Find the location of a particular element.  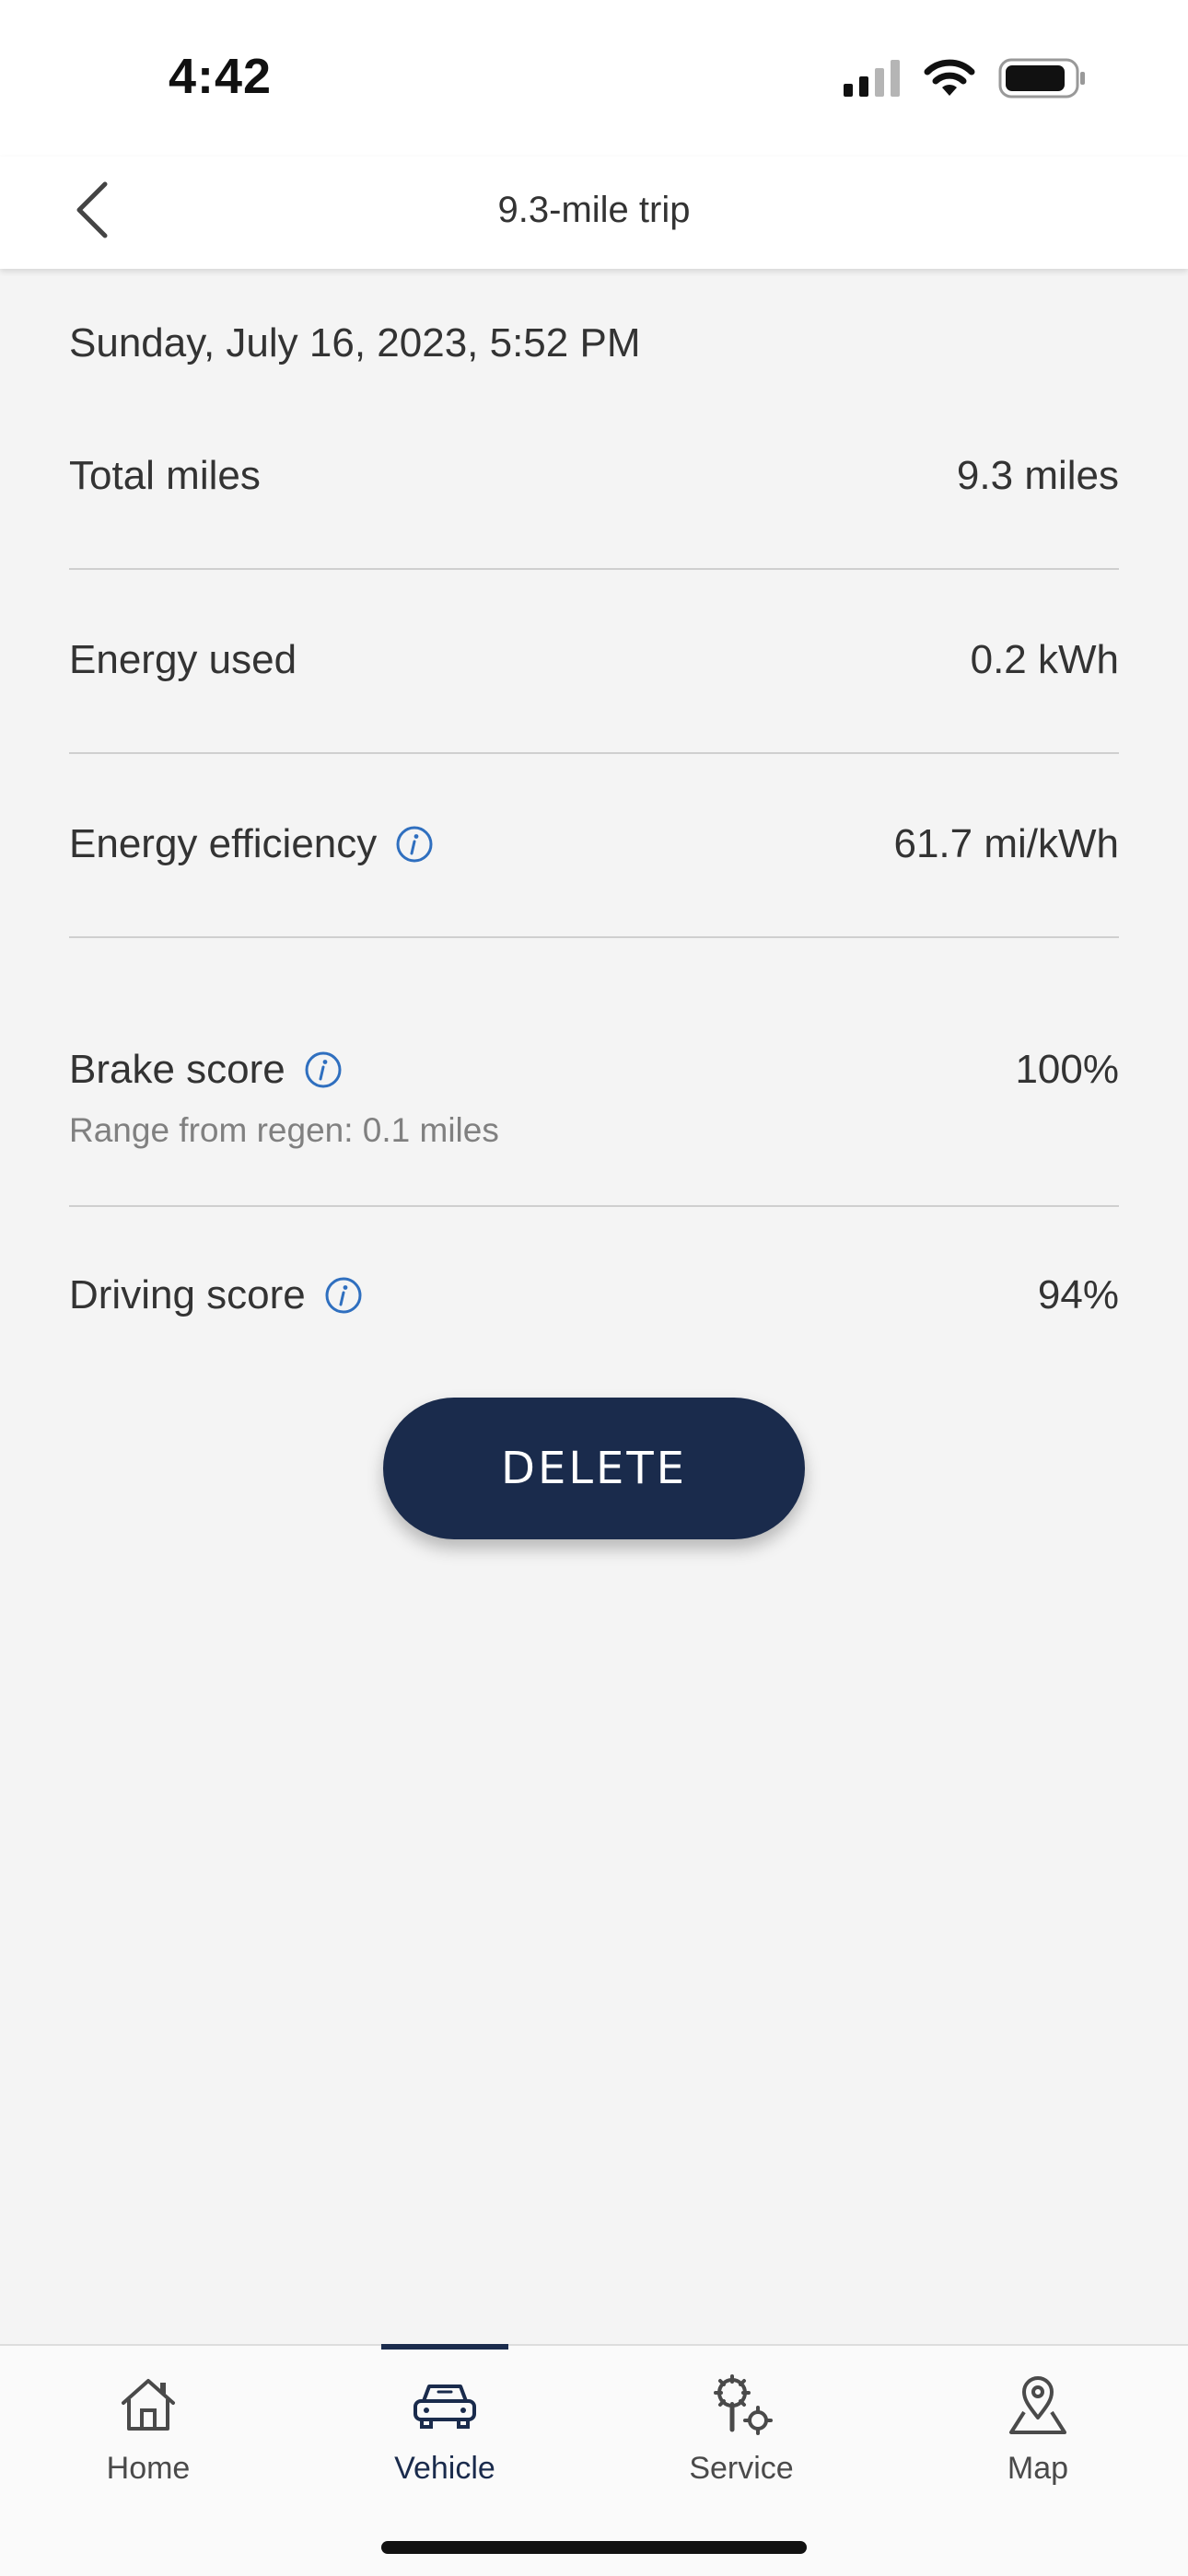

tab-label: Map is located at coordinates (1038, 2468).